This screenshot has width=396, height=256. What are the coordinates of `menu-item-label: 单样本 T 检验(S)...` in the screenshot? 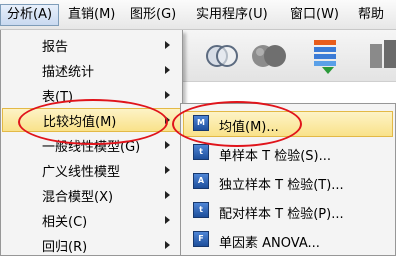 It's located at (275, 156).